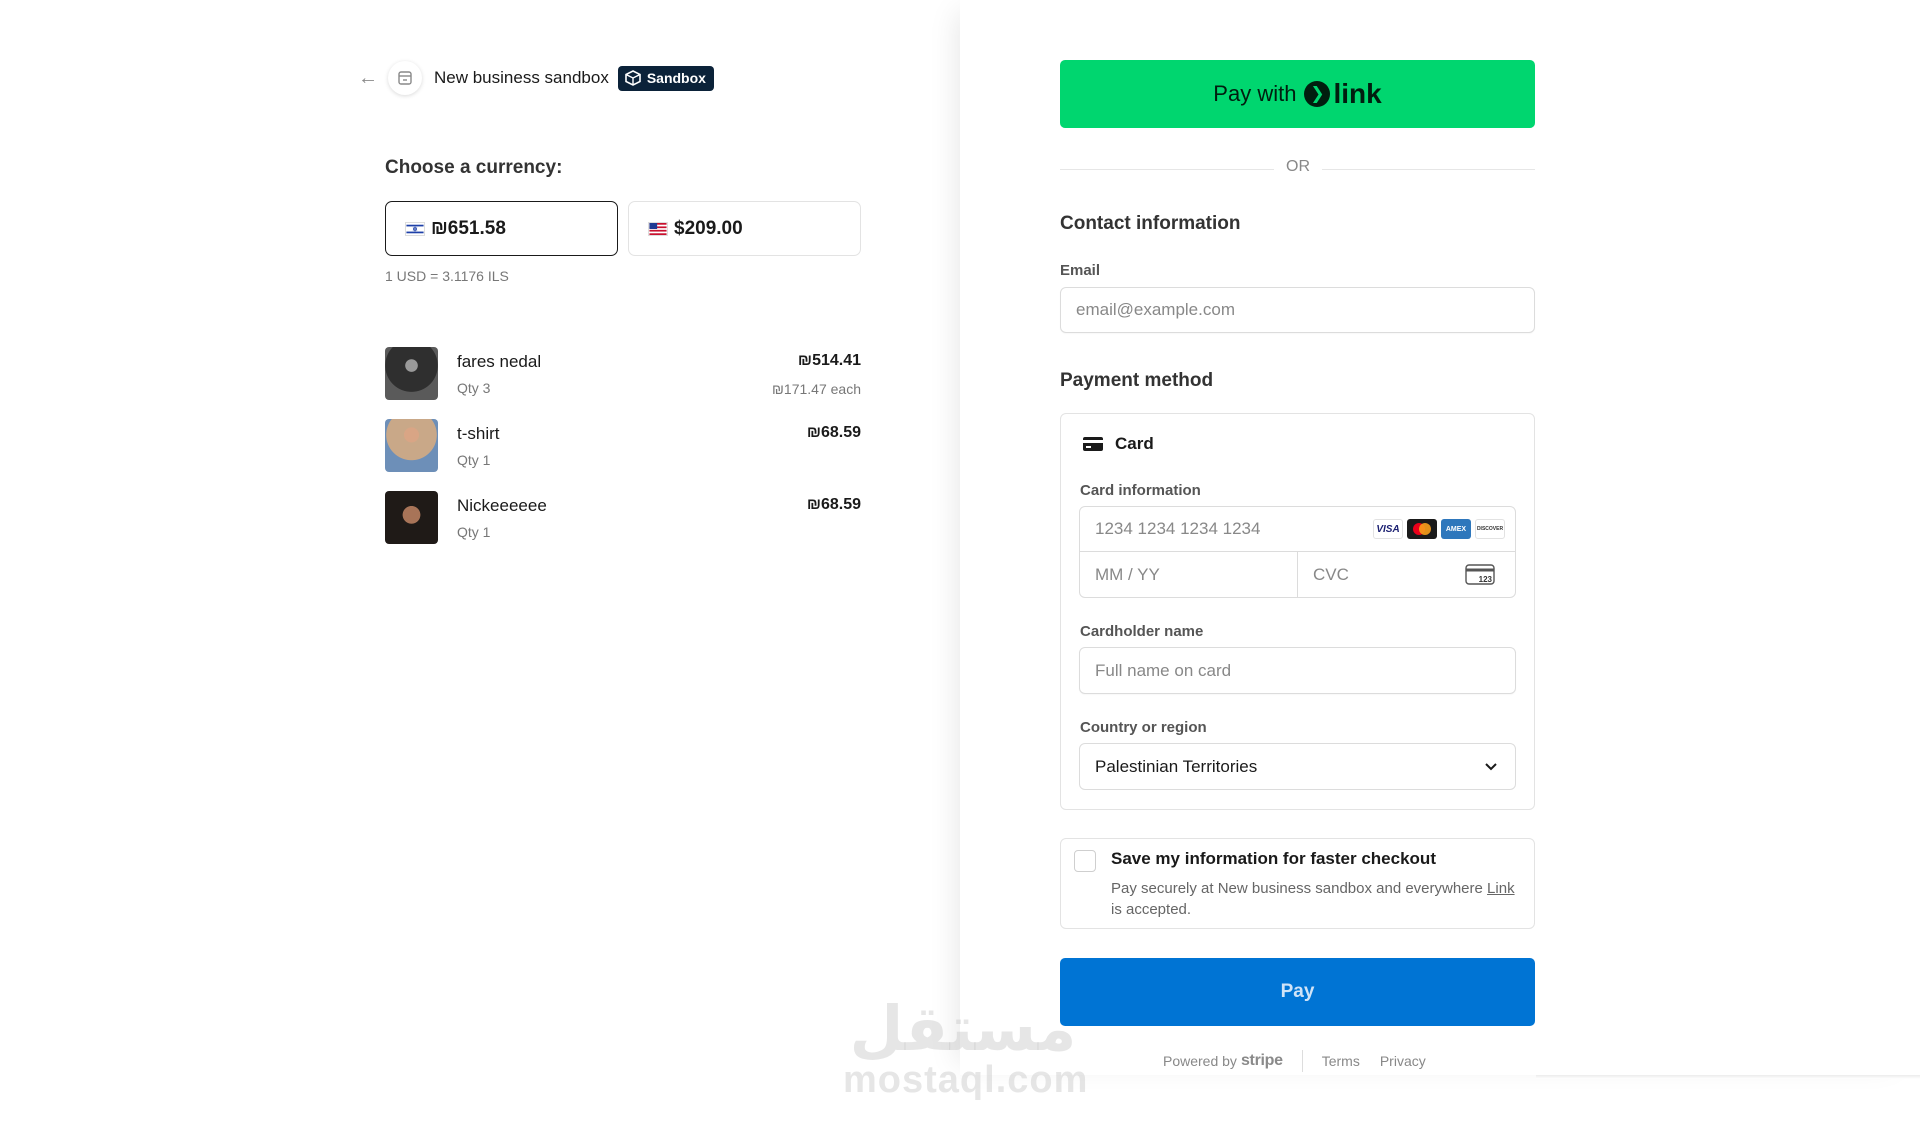  I want to click on cardholder-name-field: Full name on card, so click(1297, 670).